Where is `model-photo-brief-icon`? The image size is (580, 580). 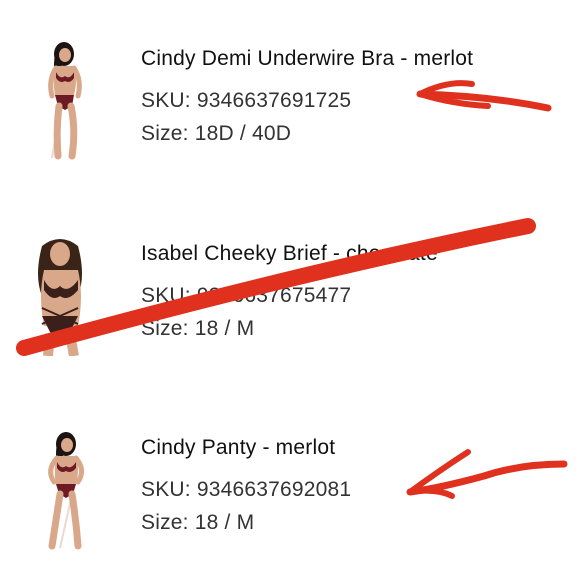 model-photo-brief-icon is located at coordinates (60, 298).